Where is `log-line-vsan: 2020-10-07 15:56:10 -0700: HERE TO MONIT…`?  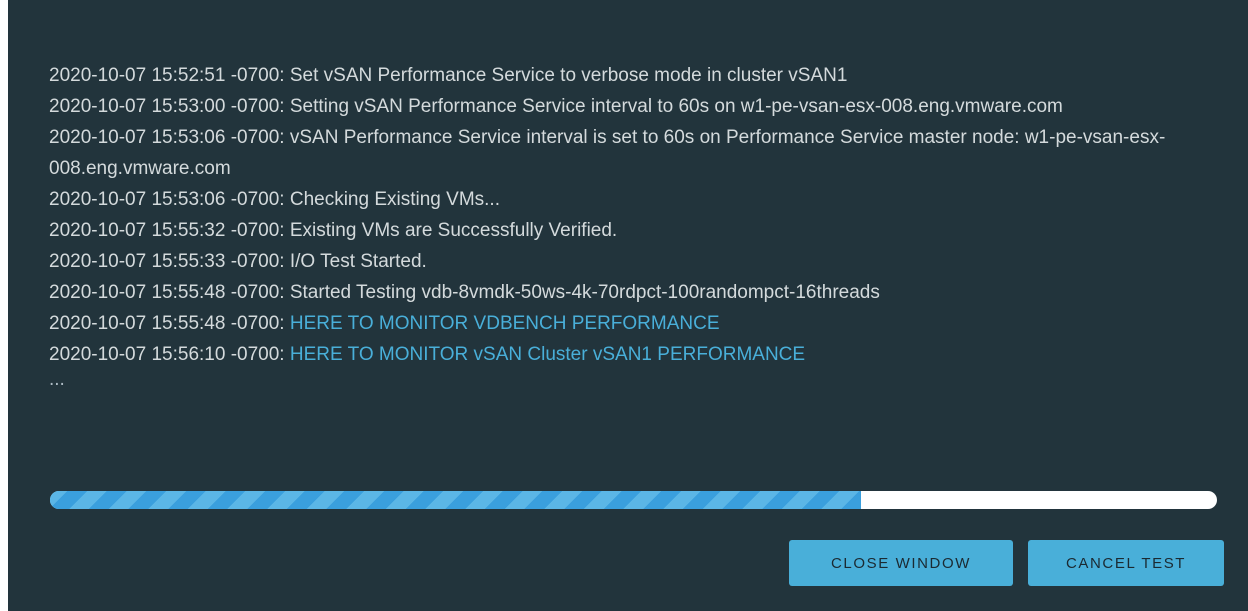 log-line-vsan: 2020-10-07 15:56:10 -0700: HERE TO MONIT… is located at coordinates (624, 354).